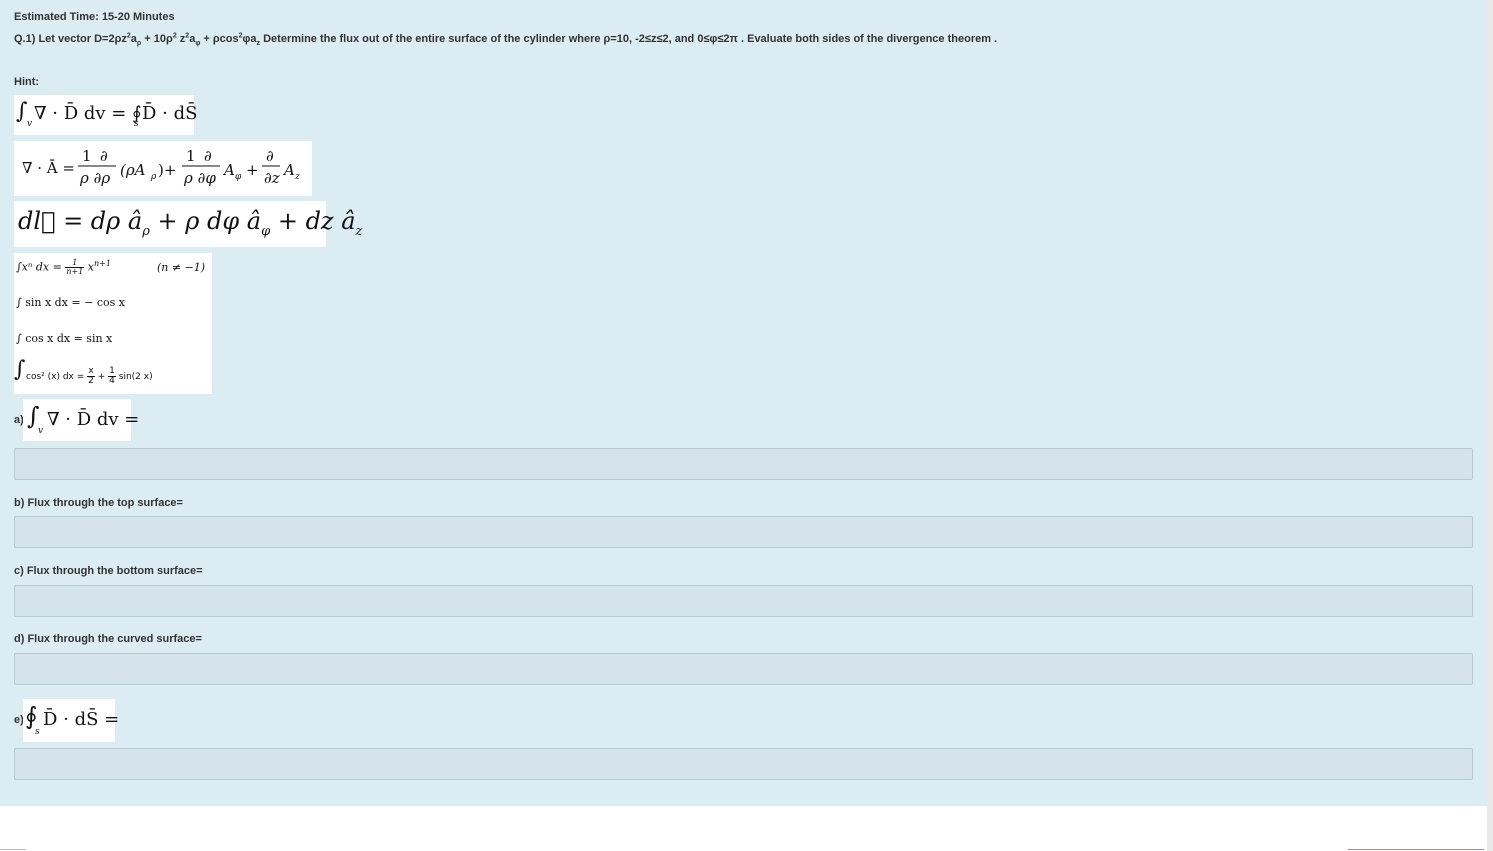 The height and width of the screenshot is (851, 1493). Describe the element at coordinates (743, 601) in the screenshot. I see `answer-c-input` at that location.